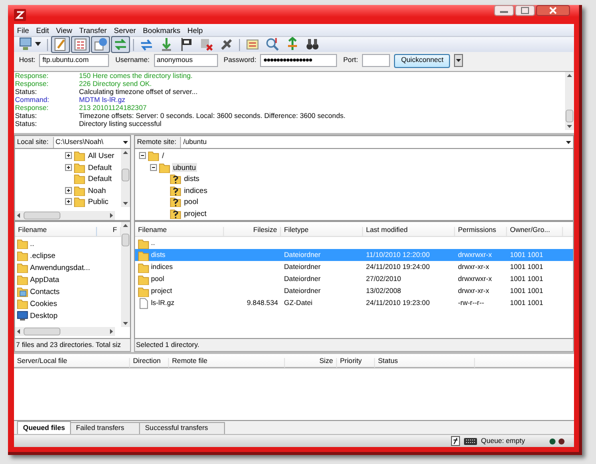 The height and width of the screenshot is (464, 596). Describe the element at coordinates (120, 44) in the screenshot. I see `queue-arrows-icon` at that location.